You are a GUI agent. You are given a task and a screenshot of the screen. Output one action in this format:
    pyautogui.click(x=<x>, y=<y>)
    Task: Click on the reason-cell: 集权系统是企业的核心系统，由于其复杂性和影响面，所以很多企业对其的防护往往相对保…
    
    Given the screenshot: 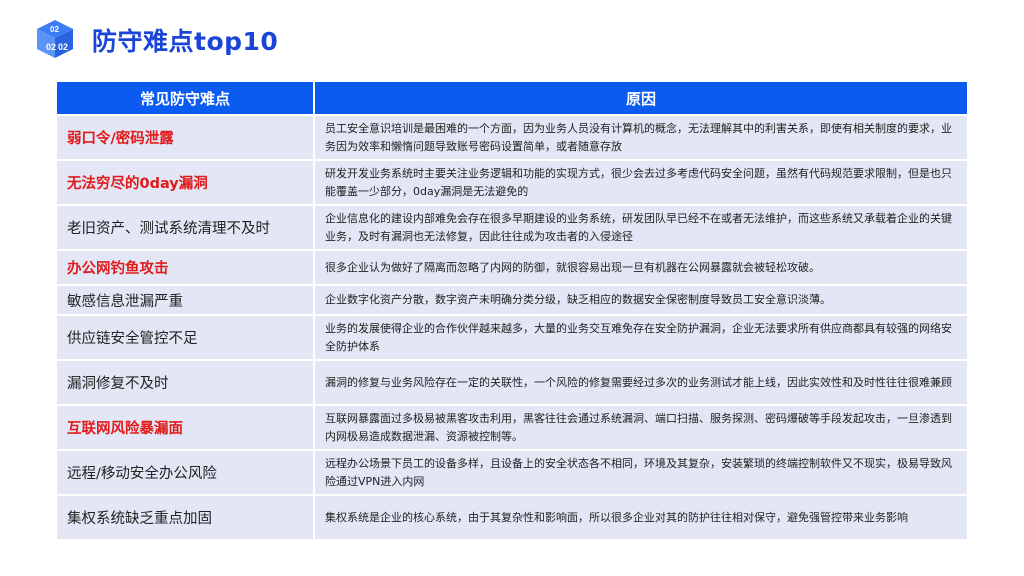 What is the action you would take?
    pyautogui.click(x=641, y=516)
    